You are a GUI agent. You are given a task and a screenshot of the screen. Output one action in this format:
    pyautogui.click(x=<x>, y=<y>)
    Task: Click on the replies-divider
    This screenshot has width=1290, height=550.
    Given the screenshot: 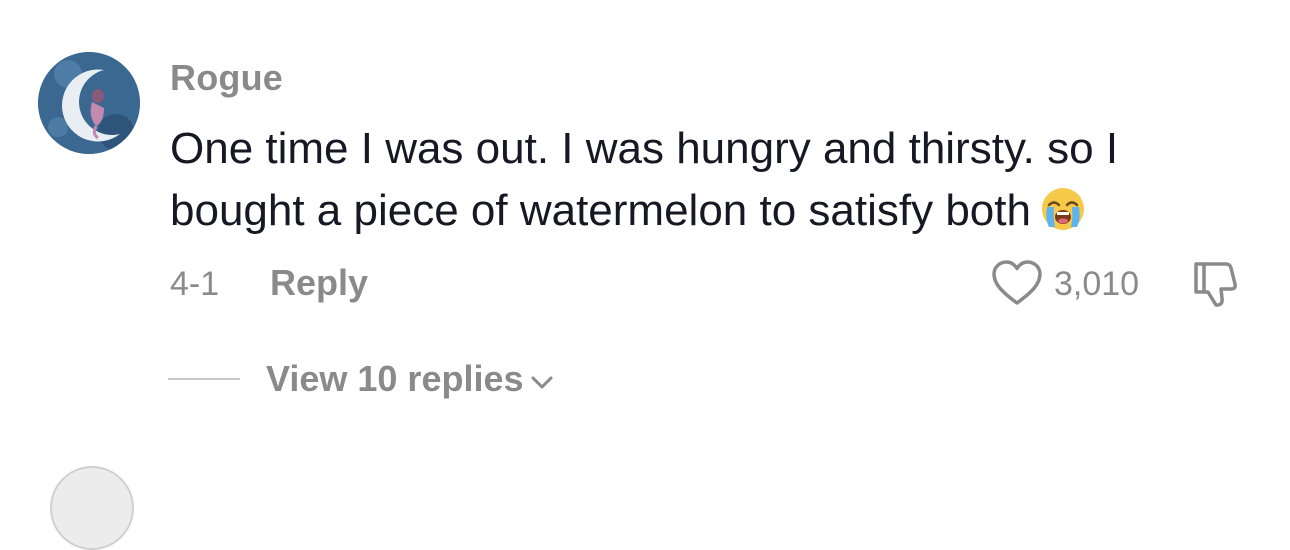 What is the action you would take?
    pyautogui.click(x=204, y=379)
    